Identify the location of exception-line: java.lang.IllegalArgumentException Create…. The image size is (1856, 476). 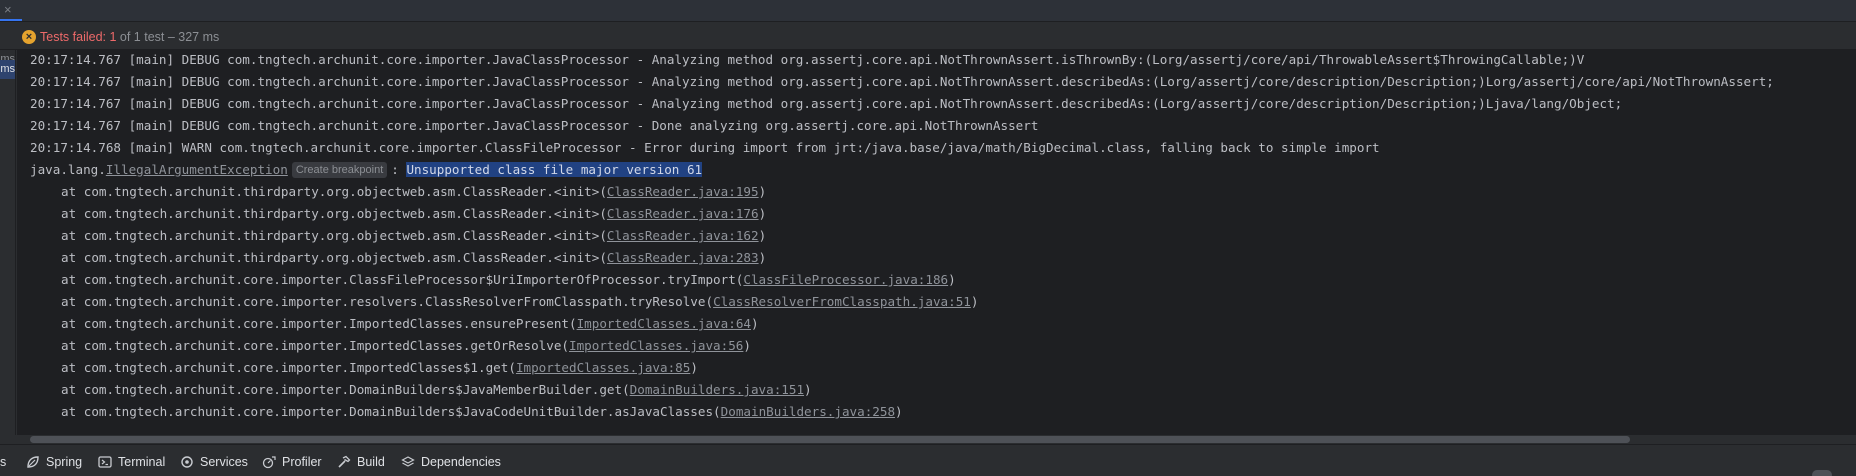
(902, 170).